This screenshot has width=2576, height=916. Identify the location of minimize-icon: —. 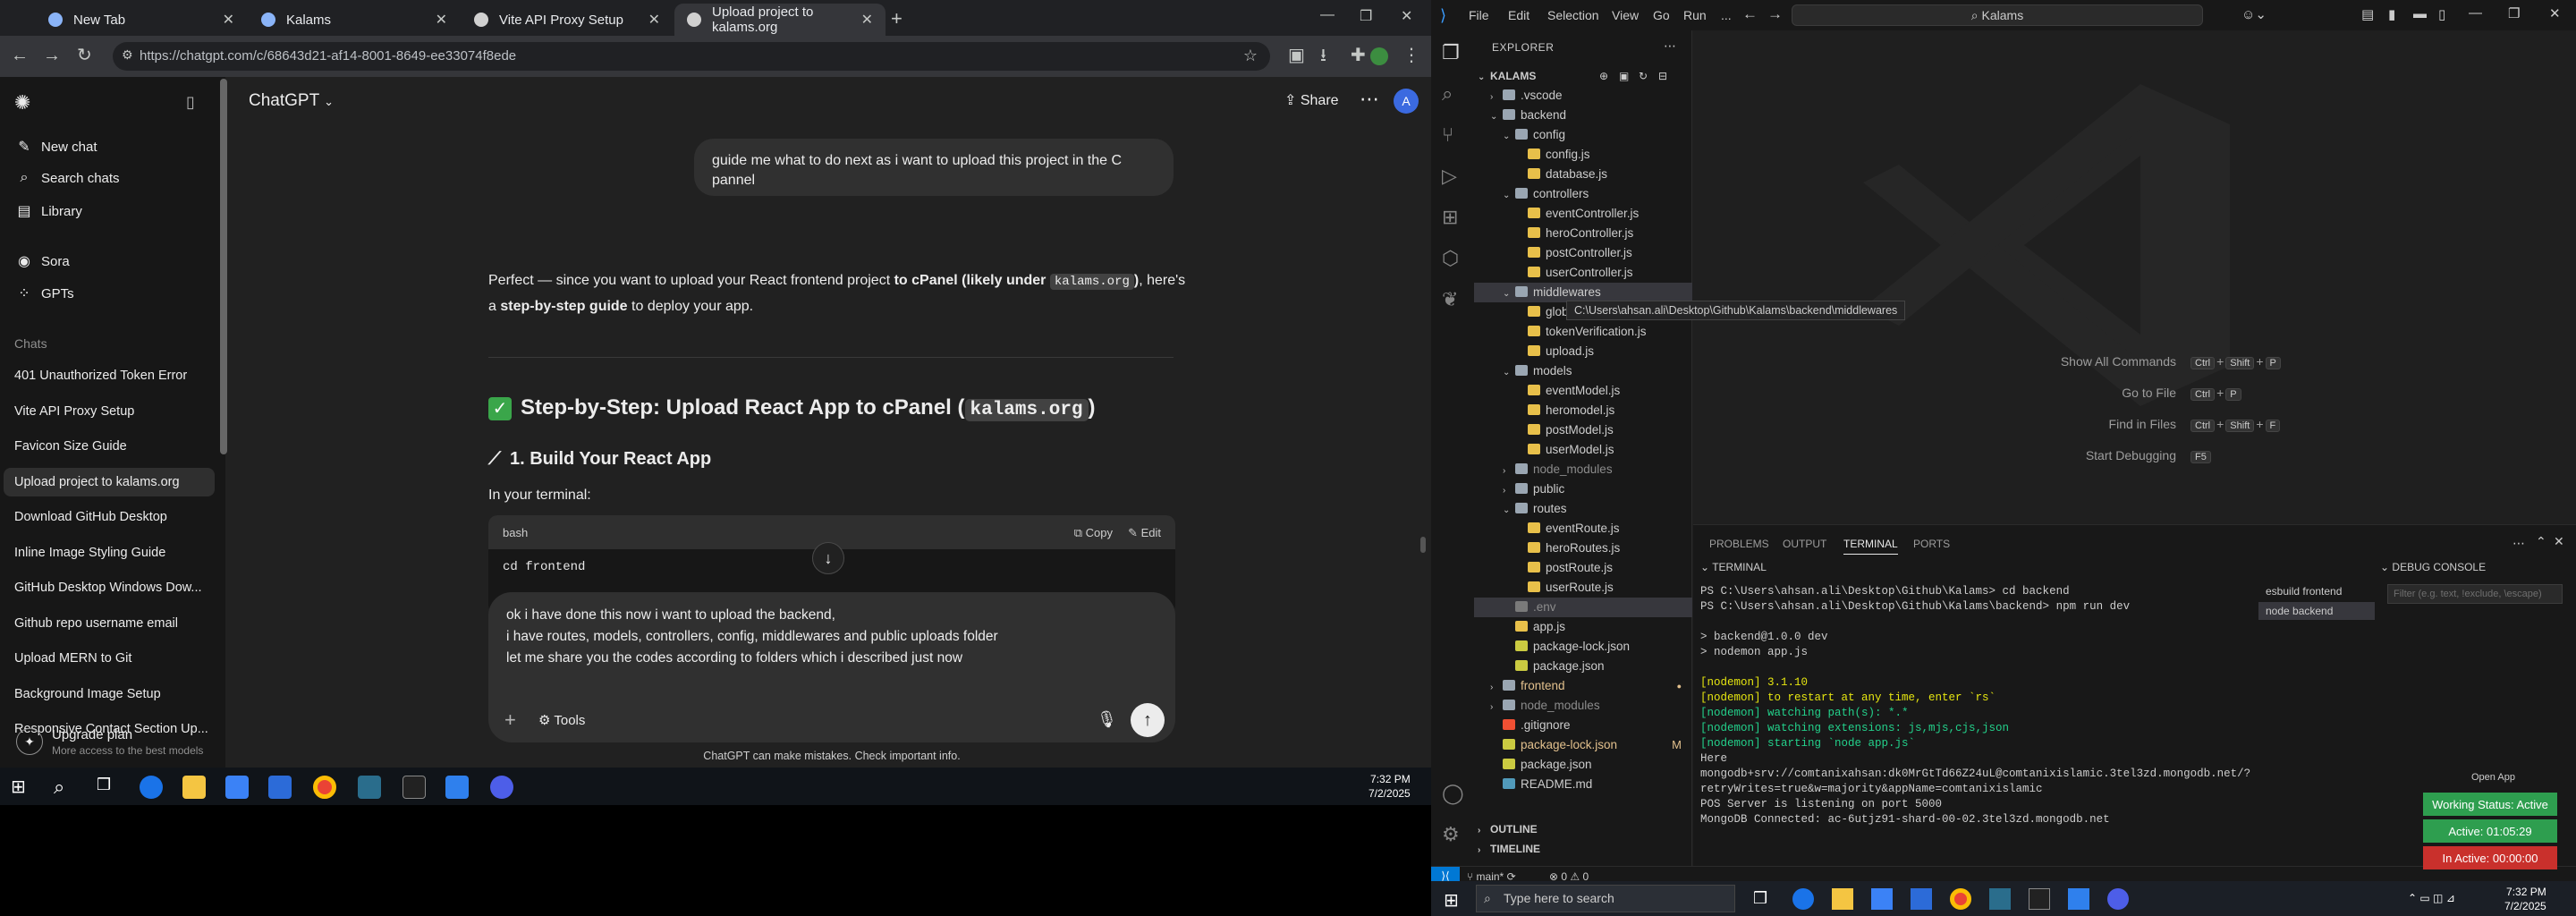
(2475, 13).